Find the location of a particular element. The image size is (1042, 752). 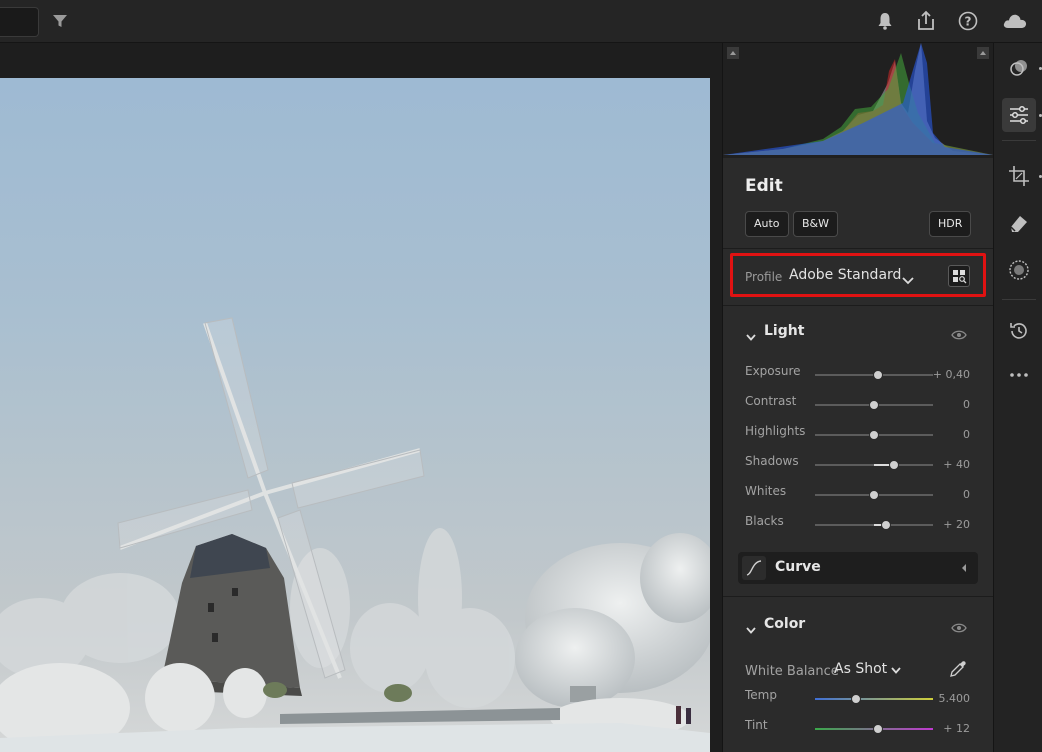

healing-icon is located at coordinates (1018, 224).